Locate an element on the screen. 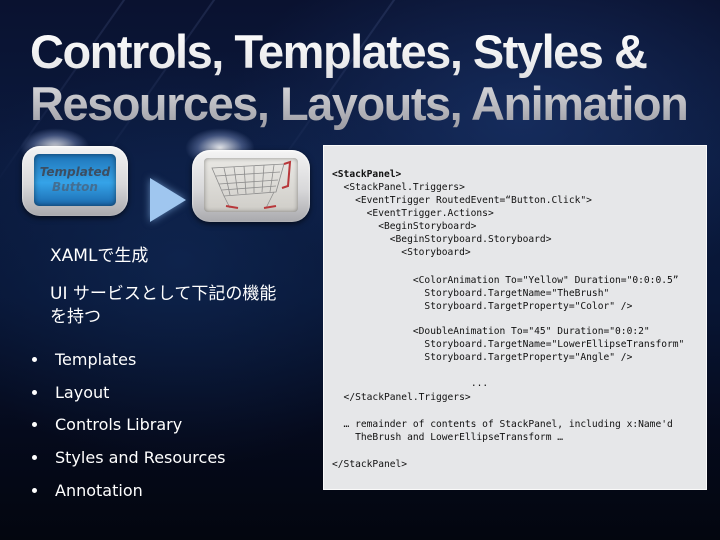 The image size is (720, 540). list-item-label: Controls Library is located at coordinates (119, 425).